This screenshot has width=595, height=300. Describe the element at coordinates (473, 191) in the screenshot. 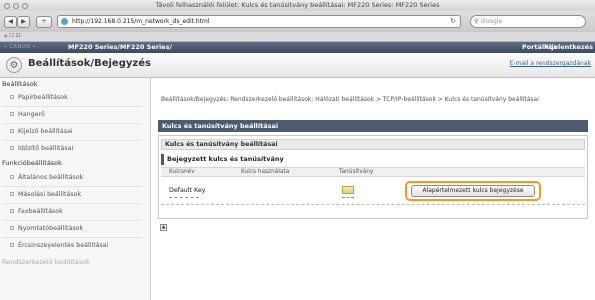

I see `register-default-key-button: Alapértelmezett kulcs bejegyzése` at that location.